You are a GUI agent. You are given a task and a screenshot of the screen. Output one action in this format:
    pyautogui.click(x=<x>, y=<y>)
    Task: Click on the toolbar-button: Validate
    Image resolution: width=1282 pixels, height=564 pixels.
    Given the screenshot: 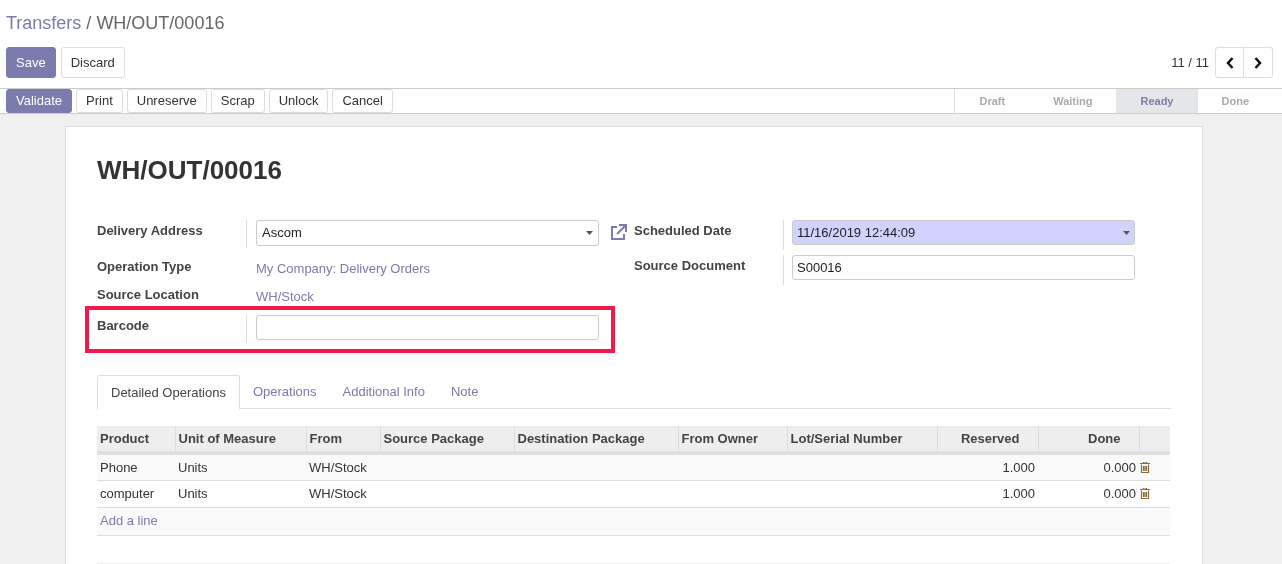 What is the action you would take?
    pyautogui.click(x=39, y=101)
    